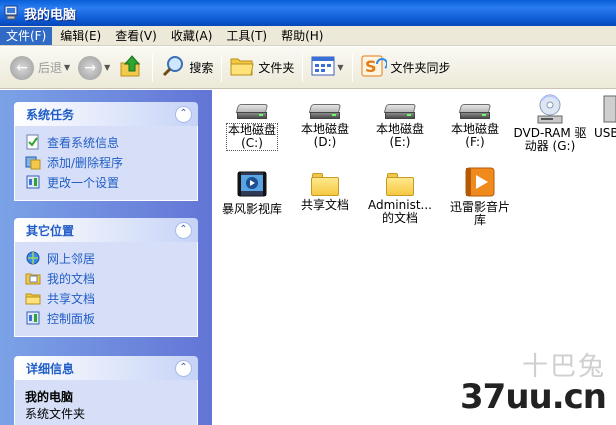  Describe the element at coordinates (533, 397) in the screenshot. I see `watermark-en: 37uu.cn` at that location.